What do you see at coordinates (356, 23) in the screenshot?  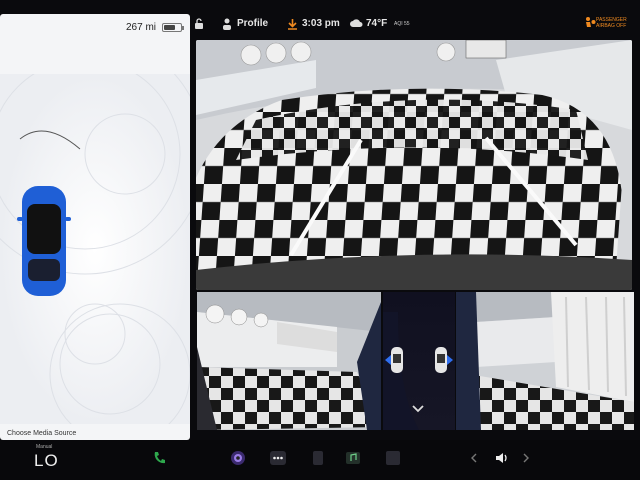 I see `cloud-icon` at bounding box center [356, 23].